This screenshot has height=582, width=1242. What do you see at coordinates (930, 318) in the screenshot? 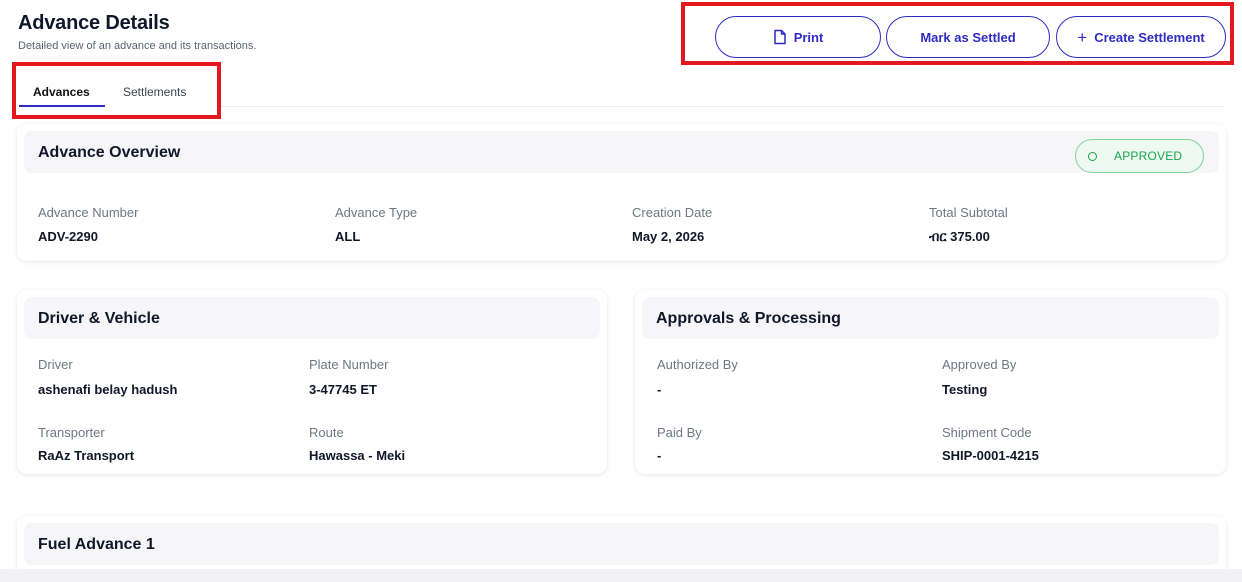
I see `approvals-processing-header: Approvals & Processing` at bounding box center [930, 318].